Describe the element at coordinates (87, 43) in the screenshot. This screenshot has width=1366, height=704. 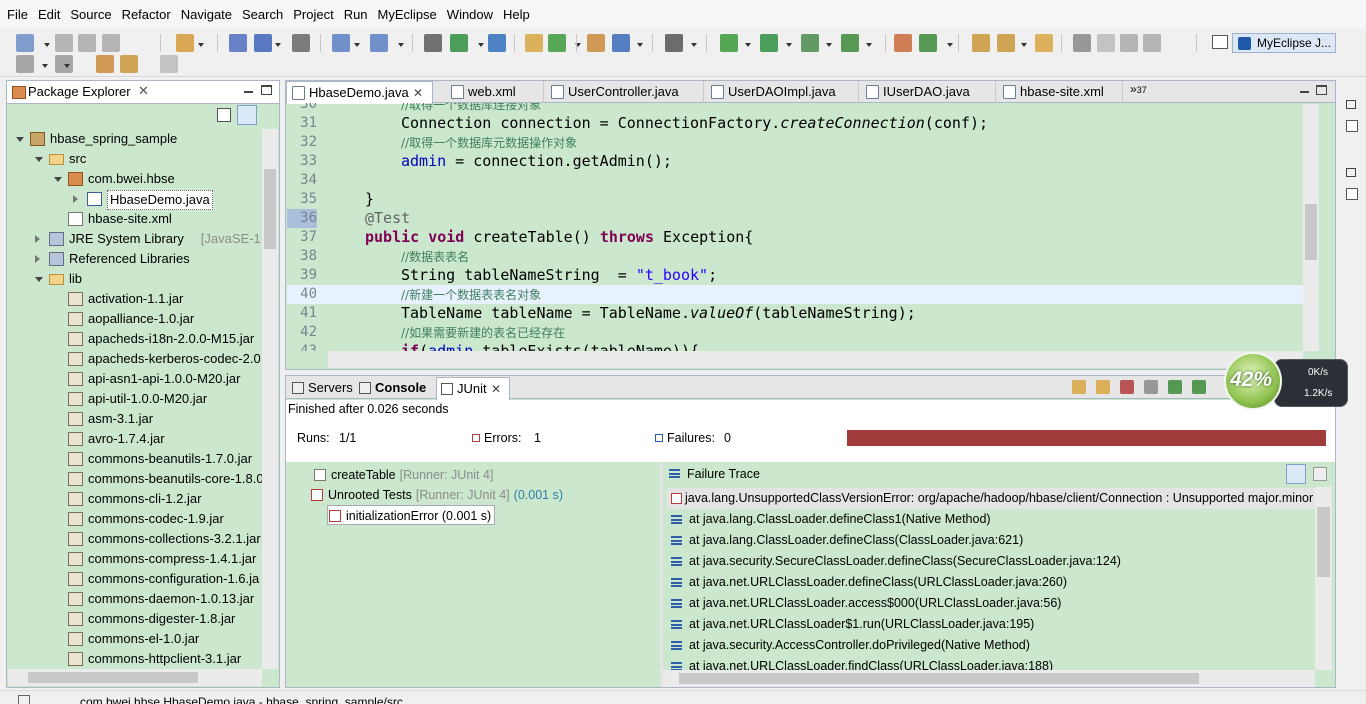
I see `save-all-icon` at that location.